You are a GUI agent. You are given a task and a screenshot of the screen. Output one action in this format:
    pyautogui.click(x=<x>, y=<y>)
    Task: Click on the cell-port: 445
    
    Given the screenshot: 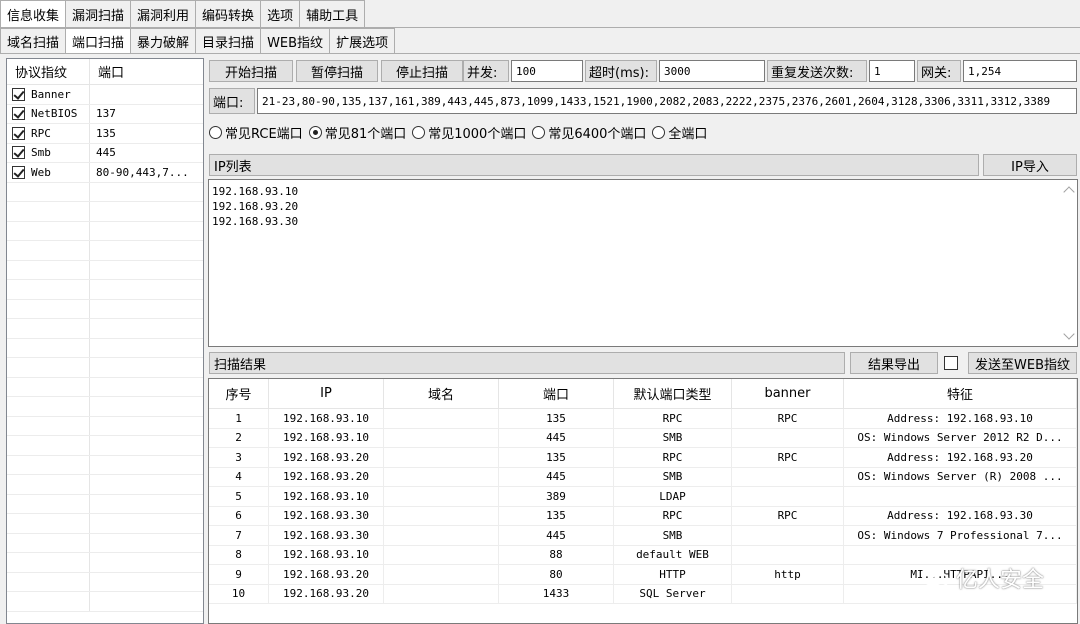 What is the action you would take?
    pyautogui.click(x=556, y=535)
    